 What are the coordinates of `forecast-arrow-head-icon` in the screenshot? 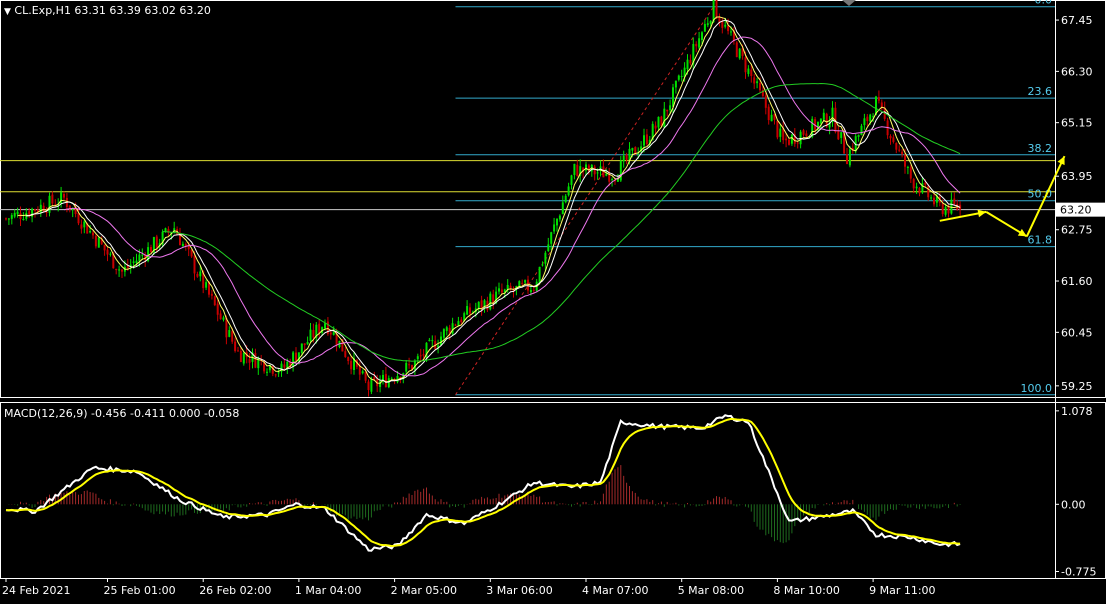 It's located at (982, 213).